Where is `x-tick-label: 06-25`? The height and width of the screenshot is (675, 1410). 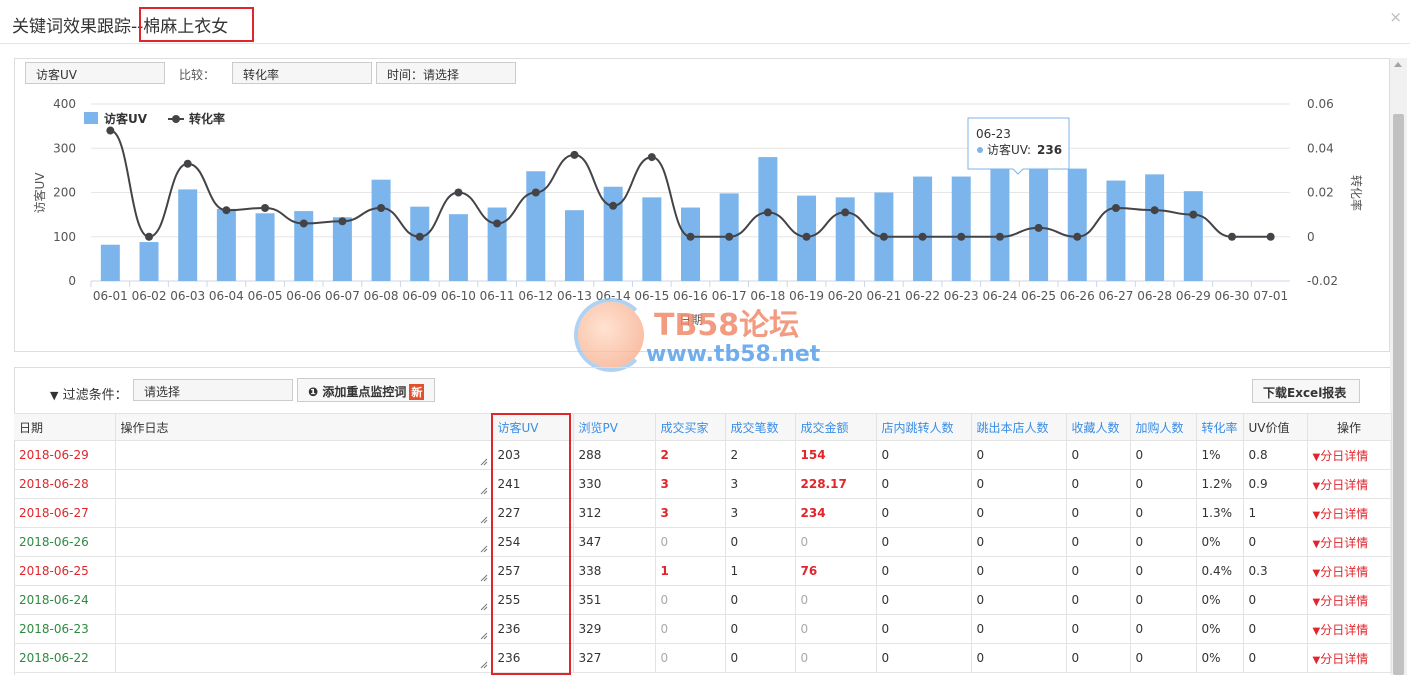 x-tick-label: 06-25 is located at coordinates (1038, 296).